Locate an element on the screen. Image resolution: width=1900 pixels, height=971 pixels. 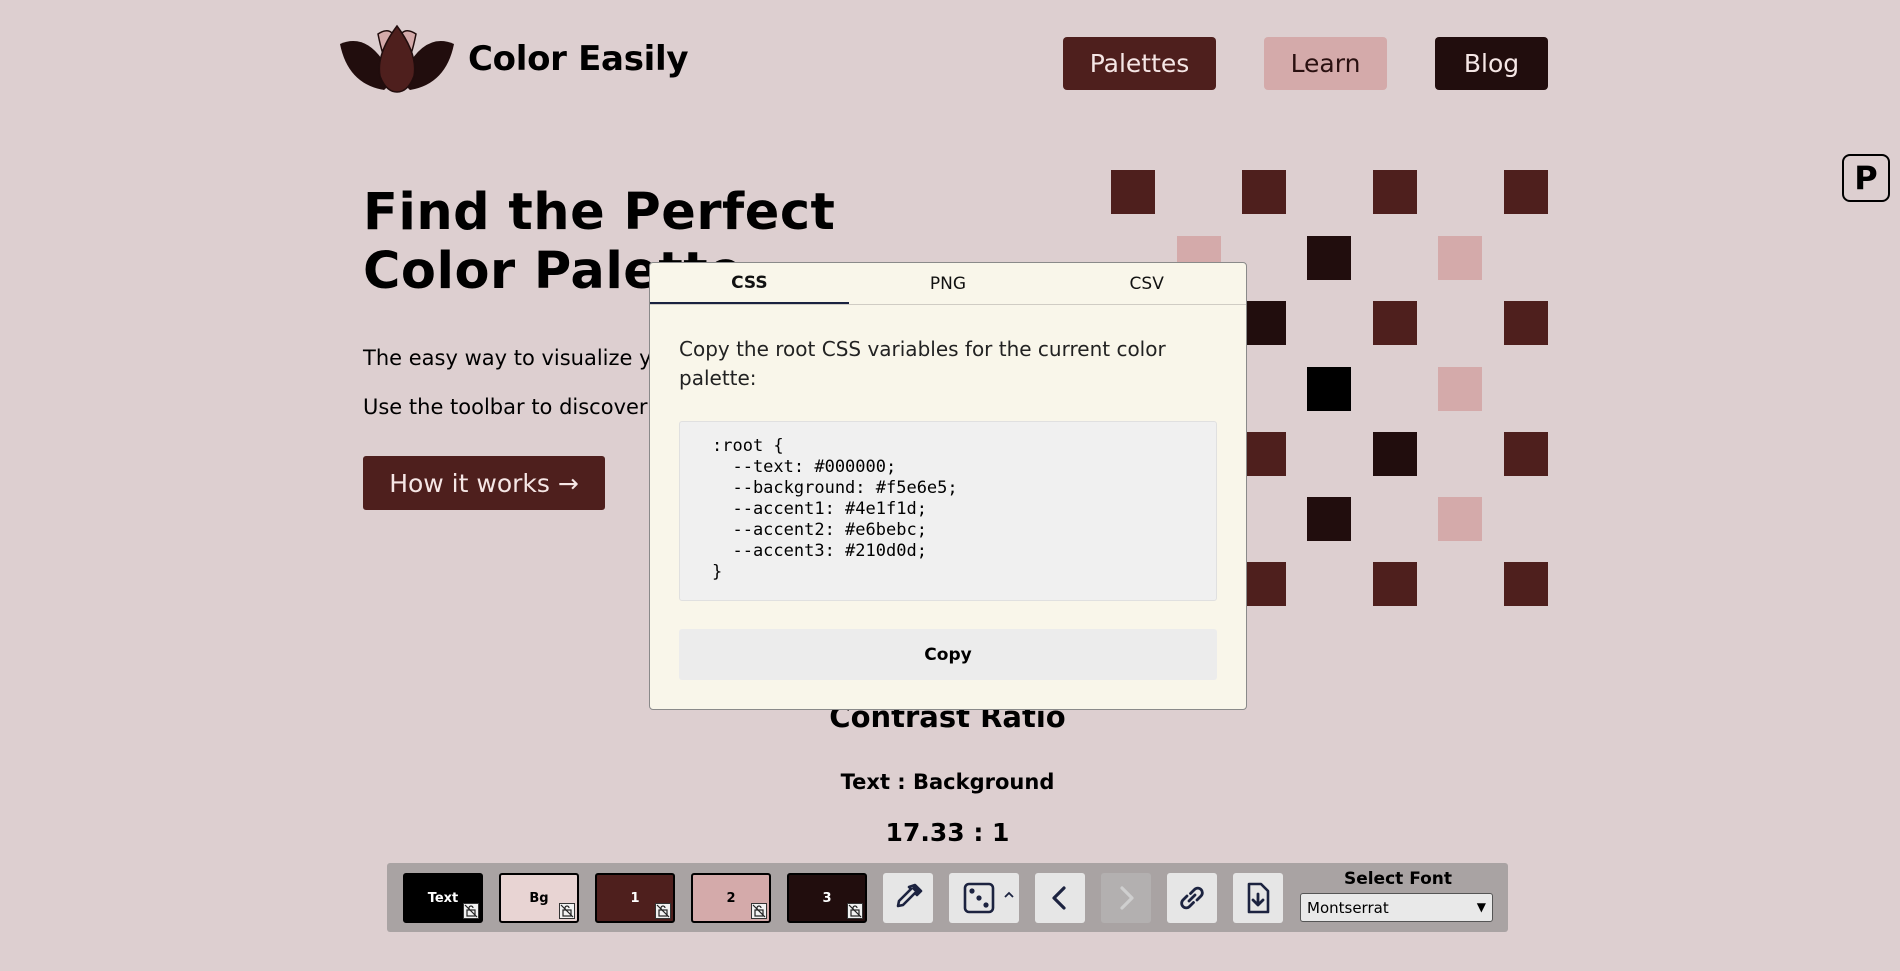
chevron-left-icon is located at coordinates (1059, 898).